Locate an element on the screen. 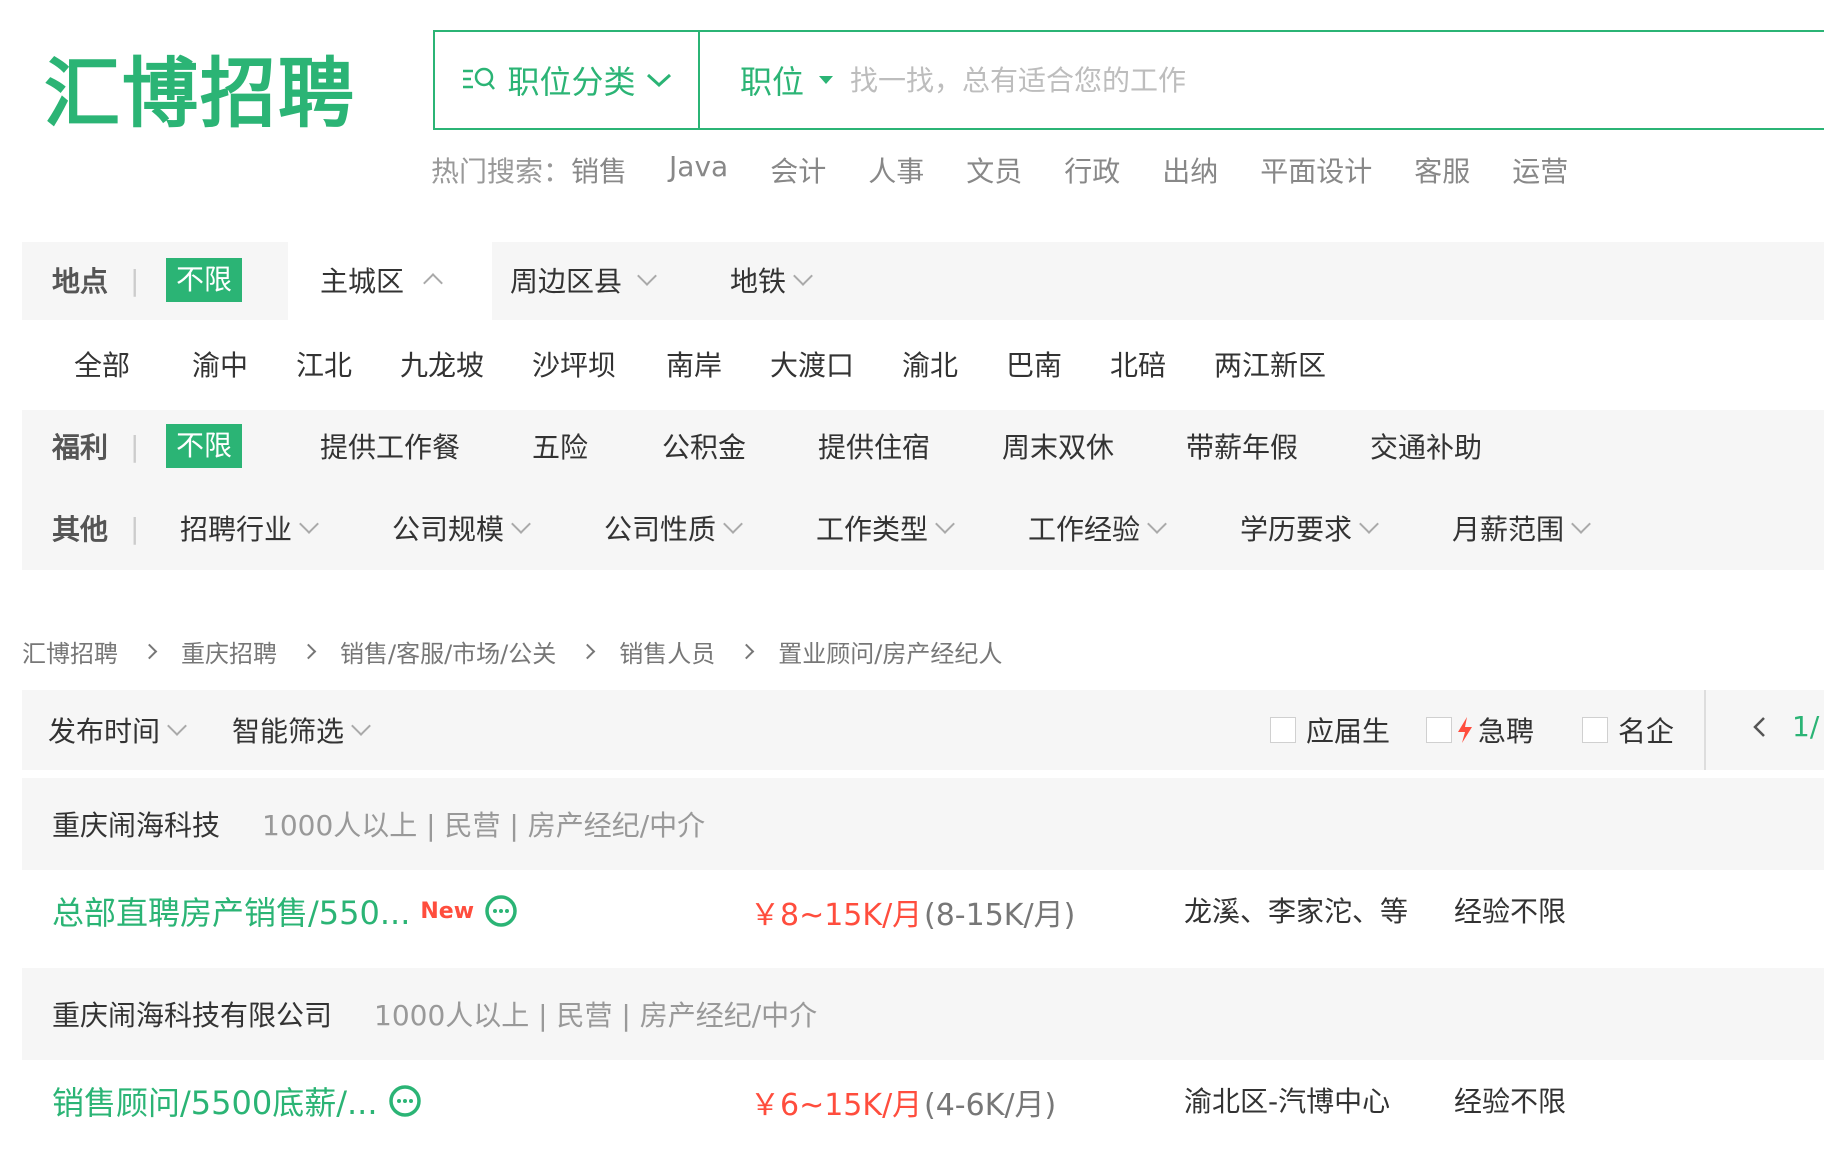 The height and width of the screenshot is (1162, 1824). breadcrumb: 汇博招聘 重庆招聘 销售/客服/市场/公关 销售人员 置业顾问/房产经纪人 is located at coordinates (512, 651).